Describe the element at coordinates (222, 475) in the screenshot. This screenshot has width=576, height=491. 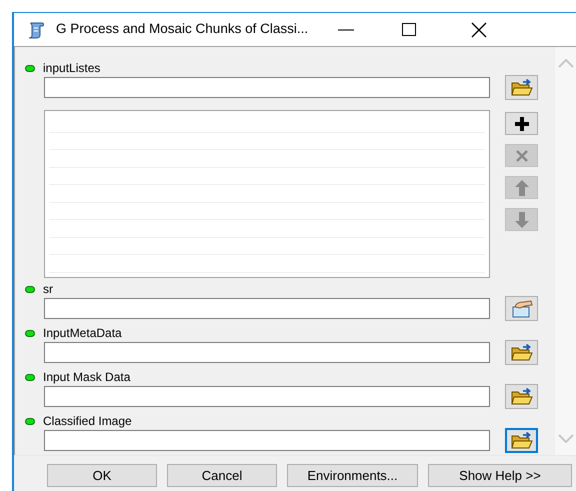
I see `dialog-button: Cancel` at that location.